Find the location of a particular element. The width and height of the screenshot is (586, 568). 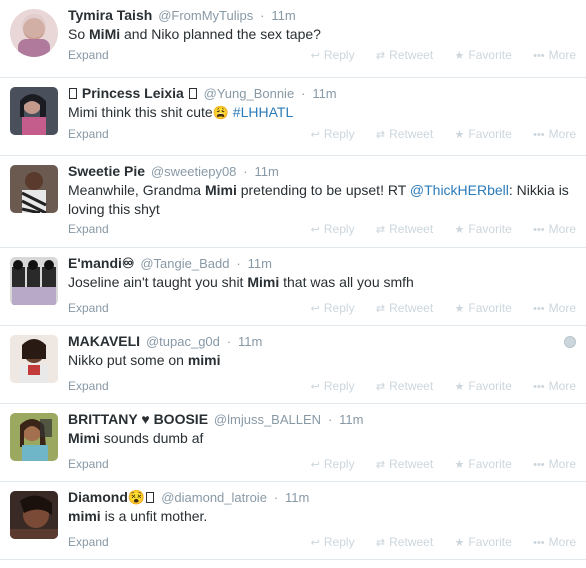

hashtag-link: #LHHATL is located at coordinates (263, 112).